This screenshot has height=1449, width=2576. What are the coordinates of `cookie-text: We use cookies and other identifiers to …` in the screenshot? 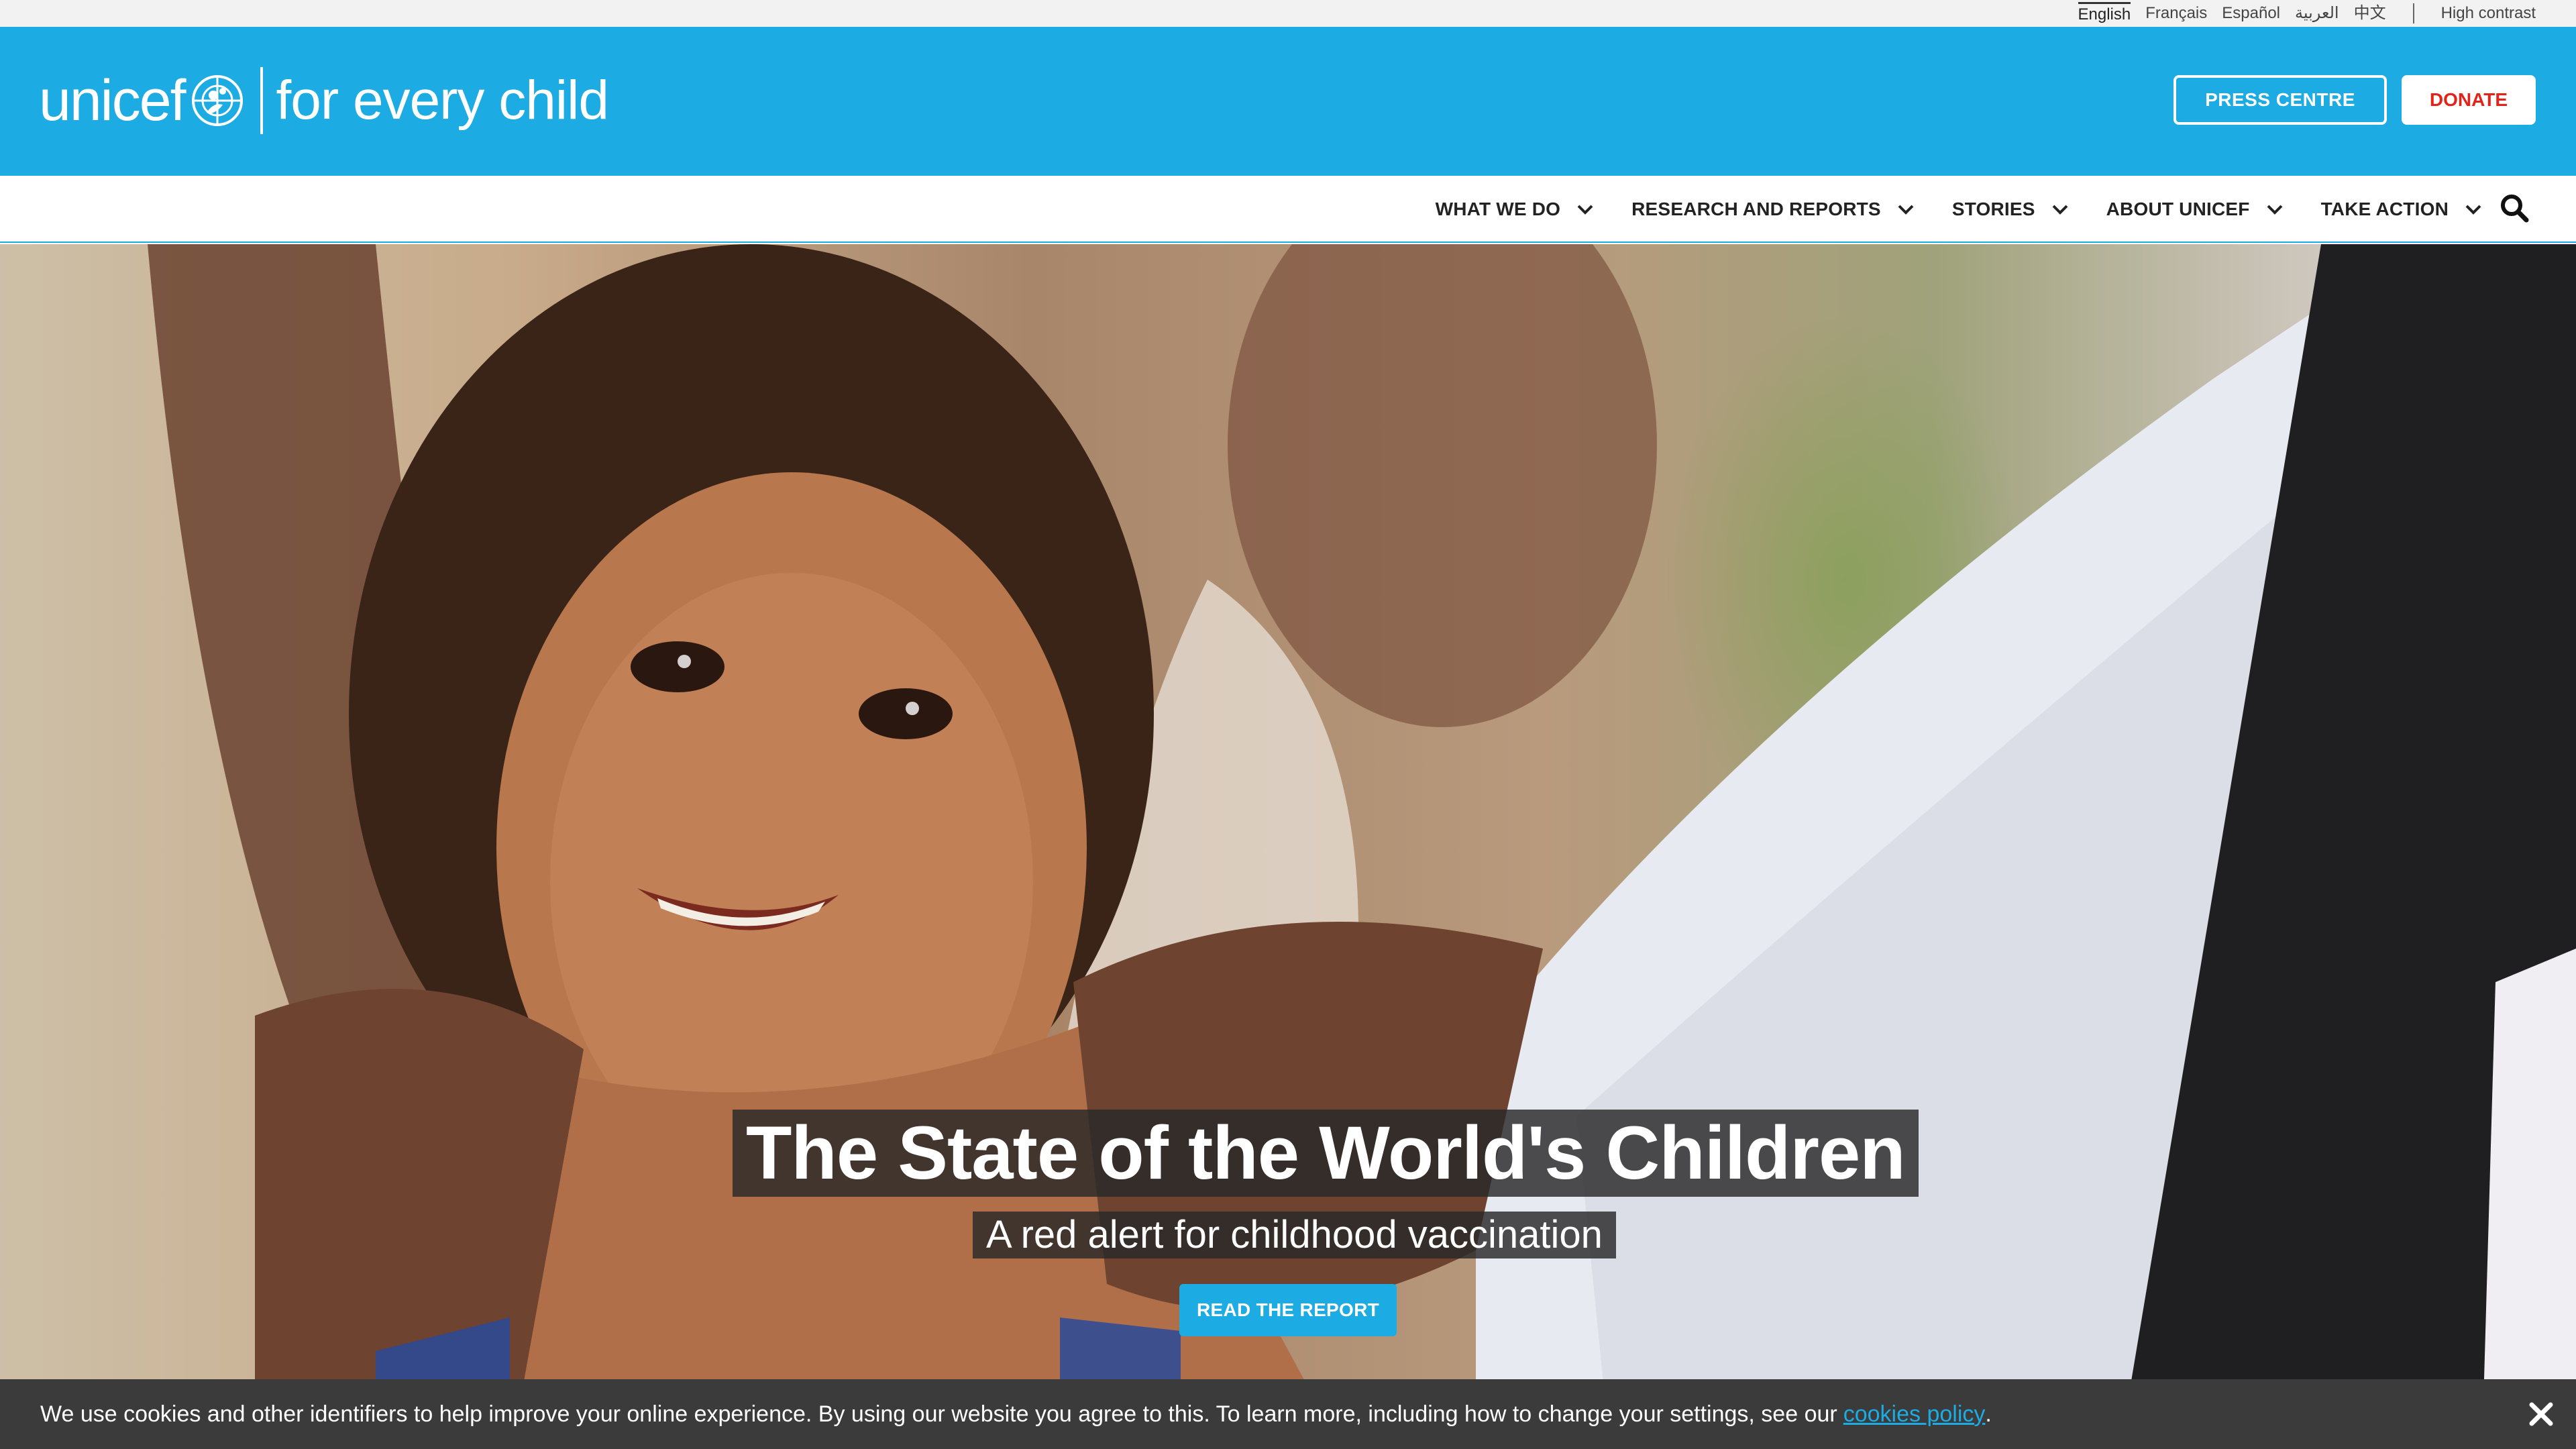 It's located at (938, 1414).